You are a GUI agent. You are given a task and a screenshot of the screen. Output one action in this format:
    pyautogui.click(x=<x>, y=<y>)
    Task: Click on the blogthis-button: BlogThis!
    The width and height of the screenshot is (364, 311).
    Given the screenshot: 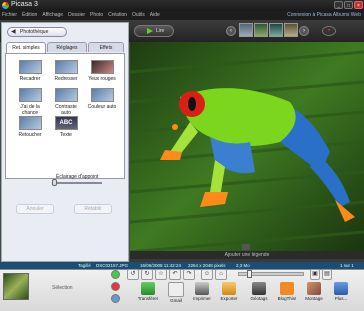 What is the action you would take?
    pyautogui.click(x=287, y=291)
    